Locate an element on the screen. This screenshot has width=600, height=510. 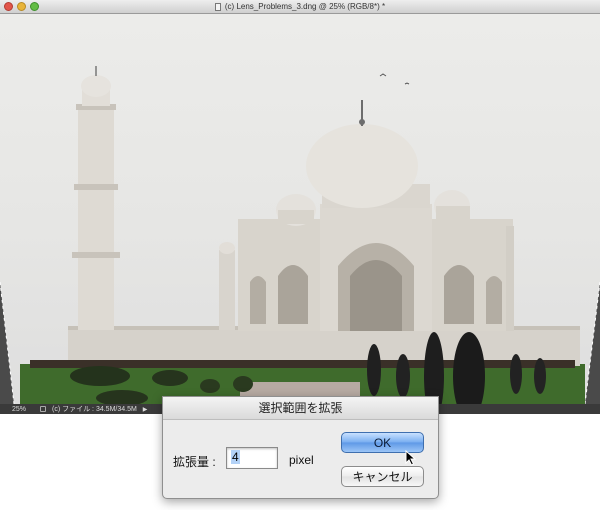
unit-label: pixel is located at coordinates (301, 460).